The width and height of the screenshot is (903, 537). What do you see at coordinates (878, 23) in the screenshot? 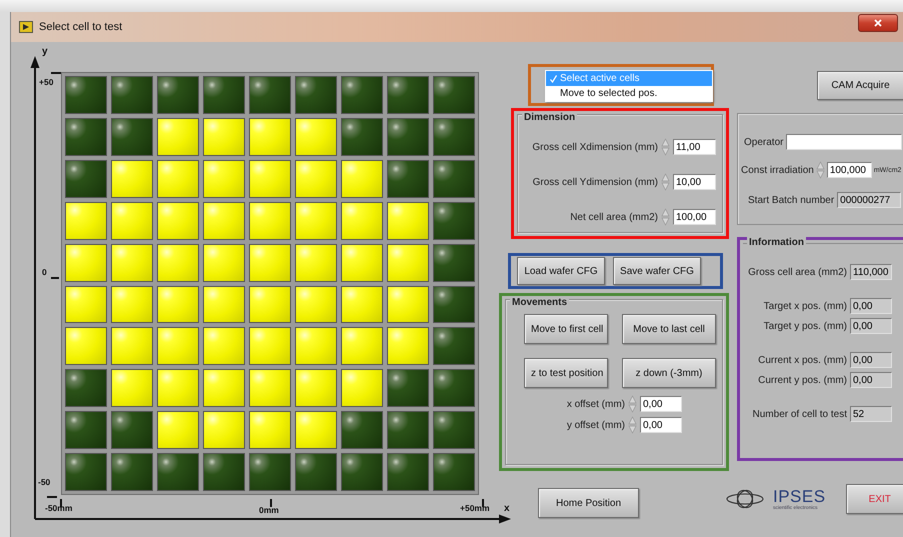
I see `close-button` at bounding box center [878, 23].